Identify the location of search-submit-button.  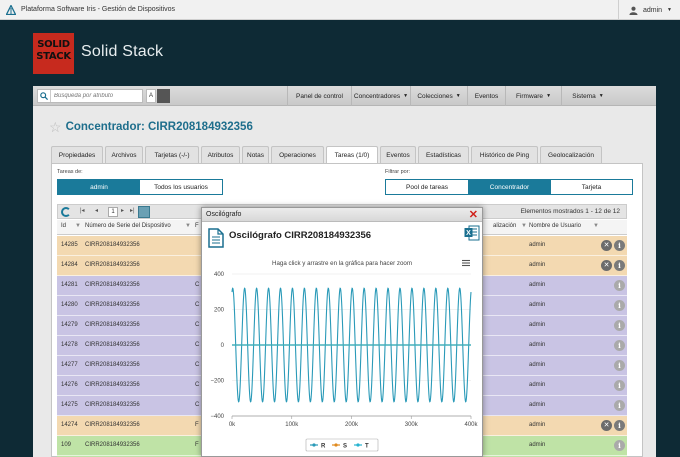
(163, 96).